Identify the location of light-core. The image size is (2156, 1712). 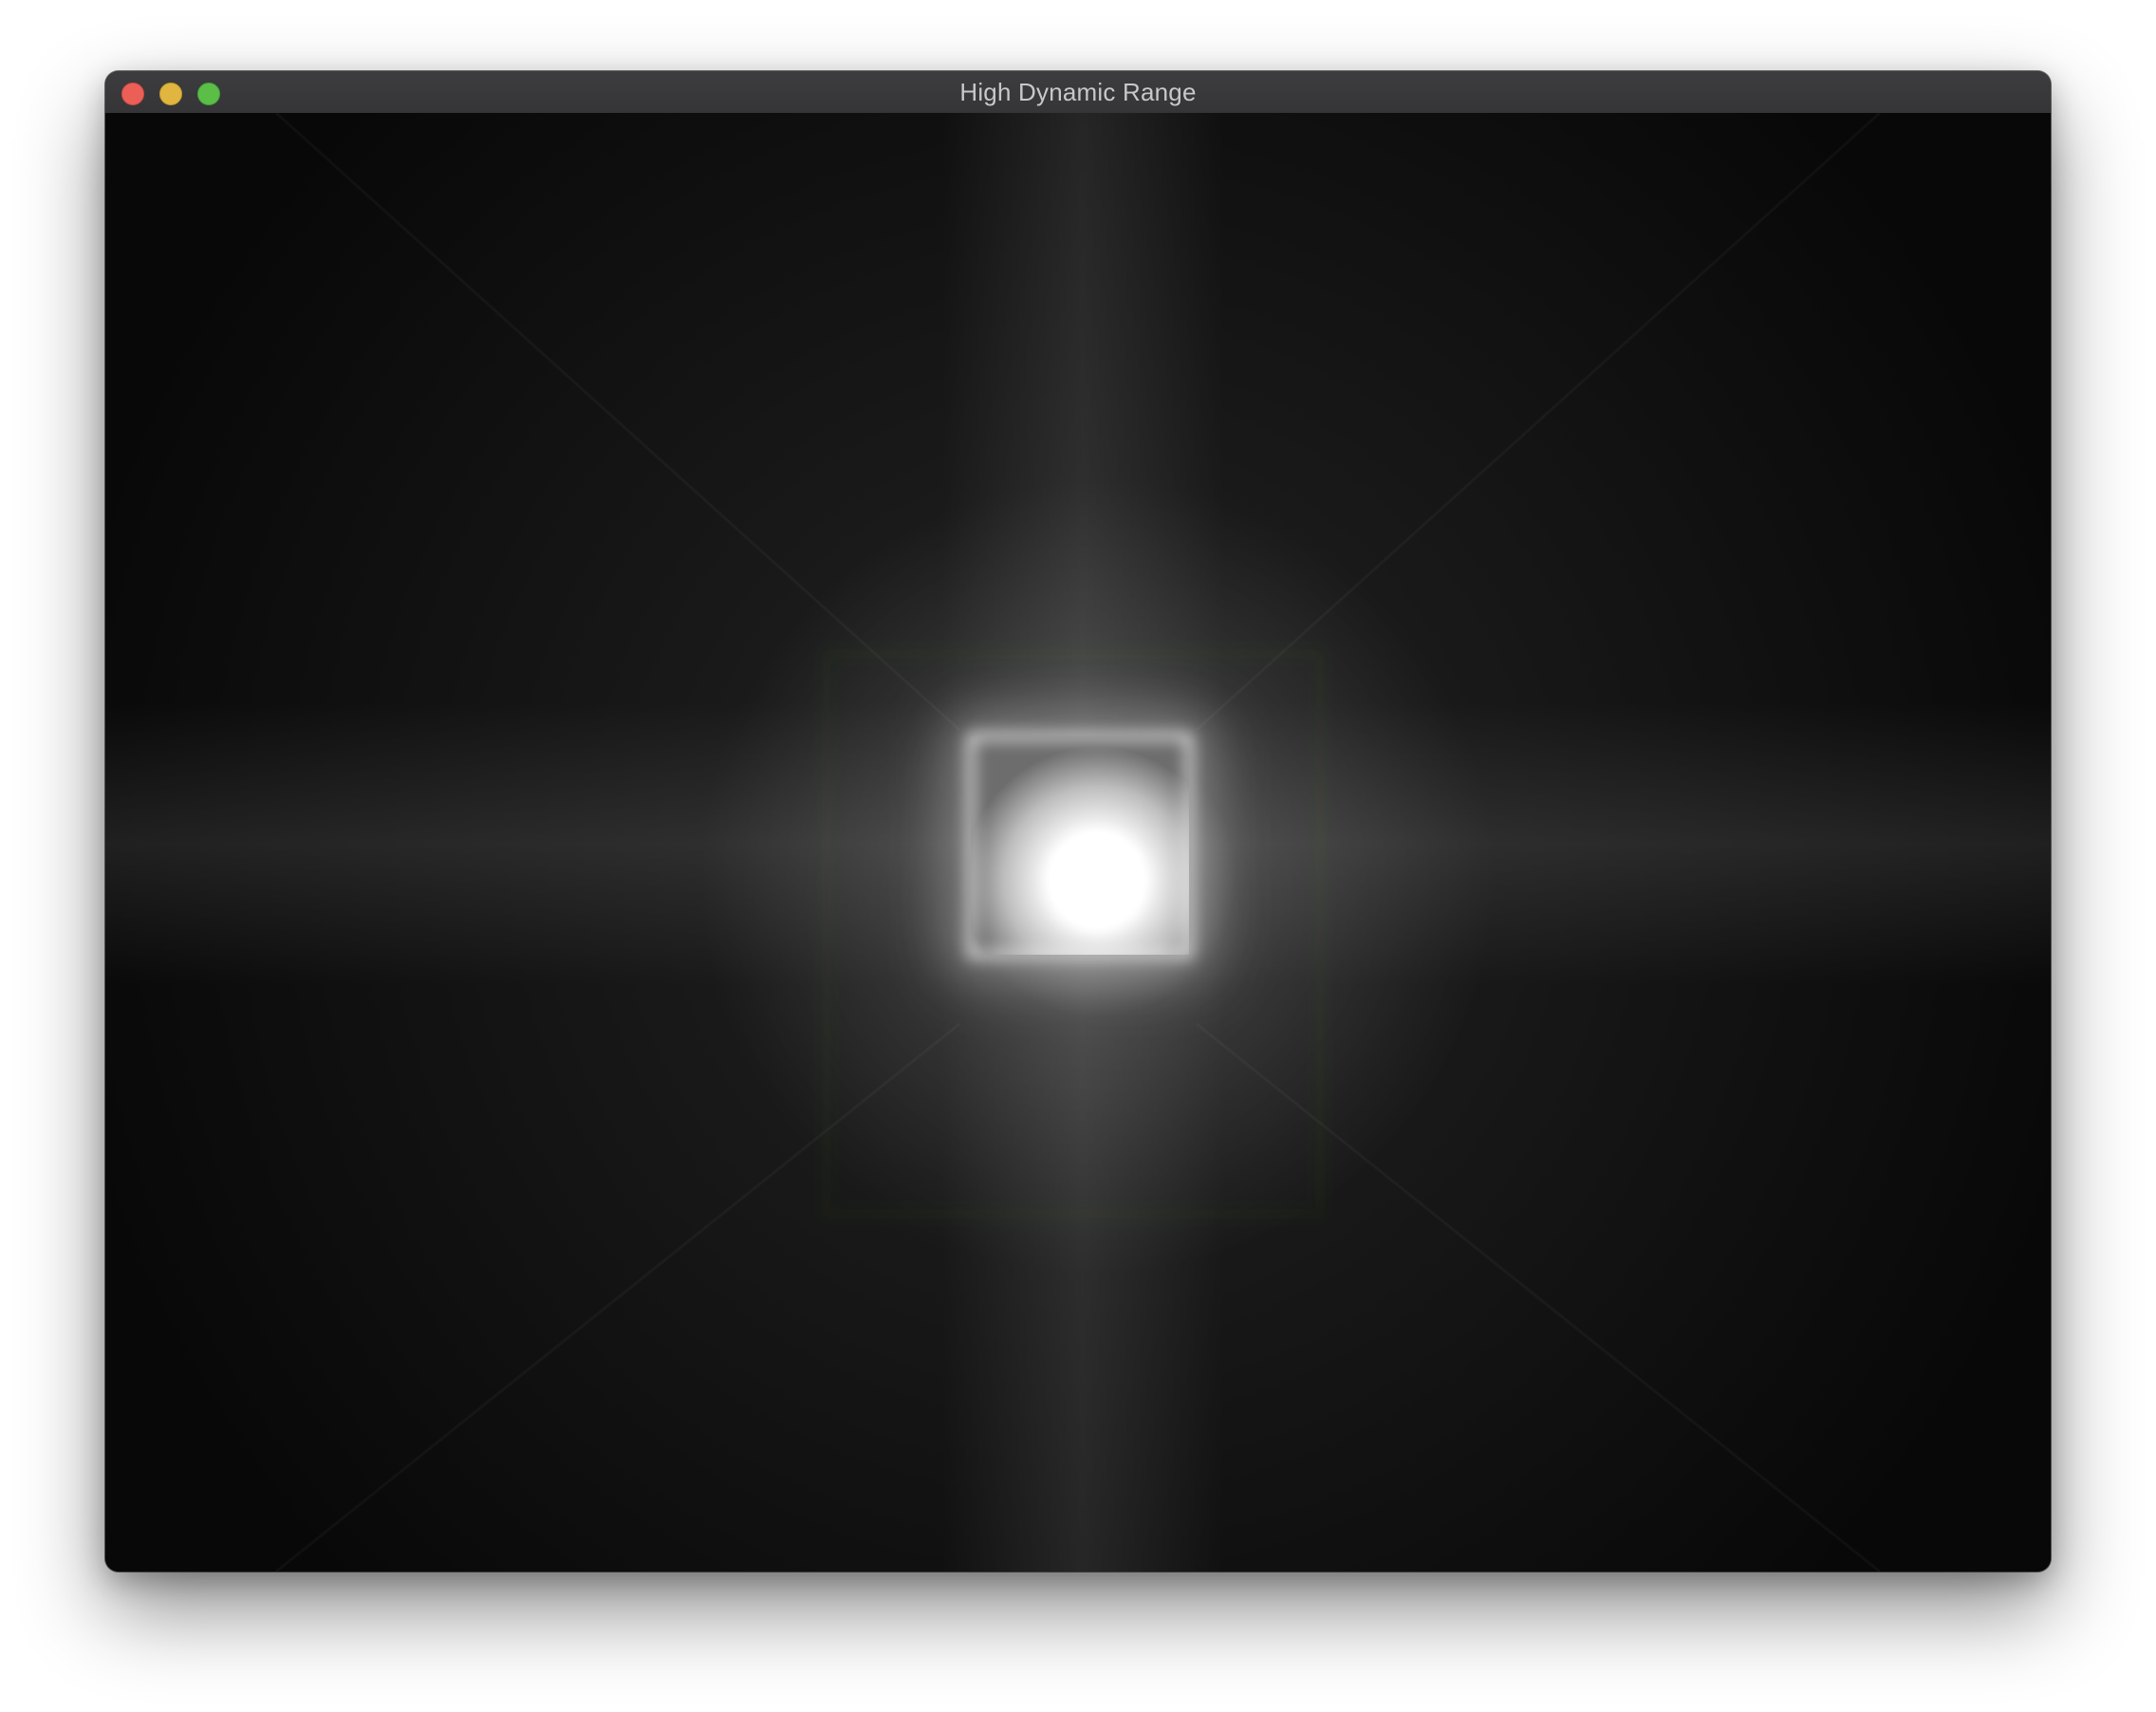
(1097, 881).